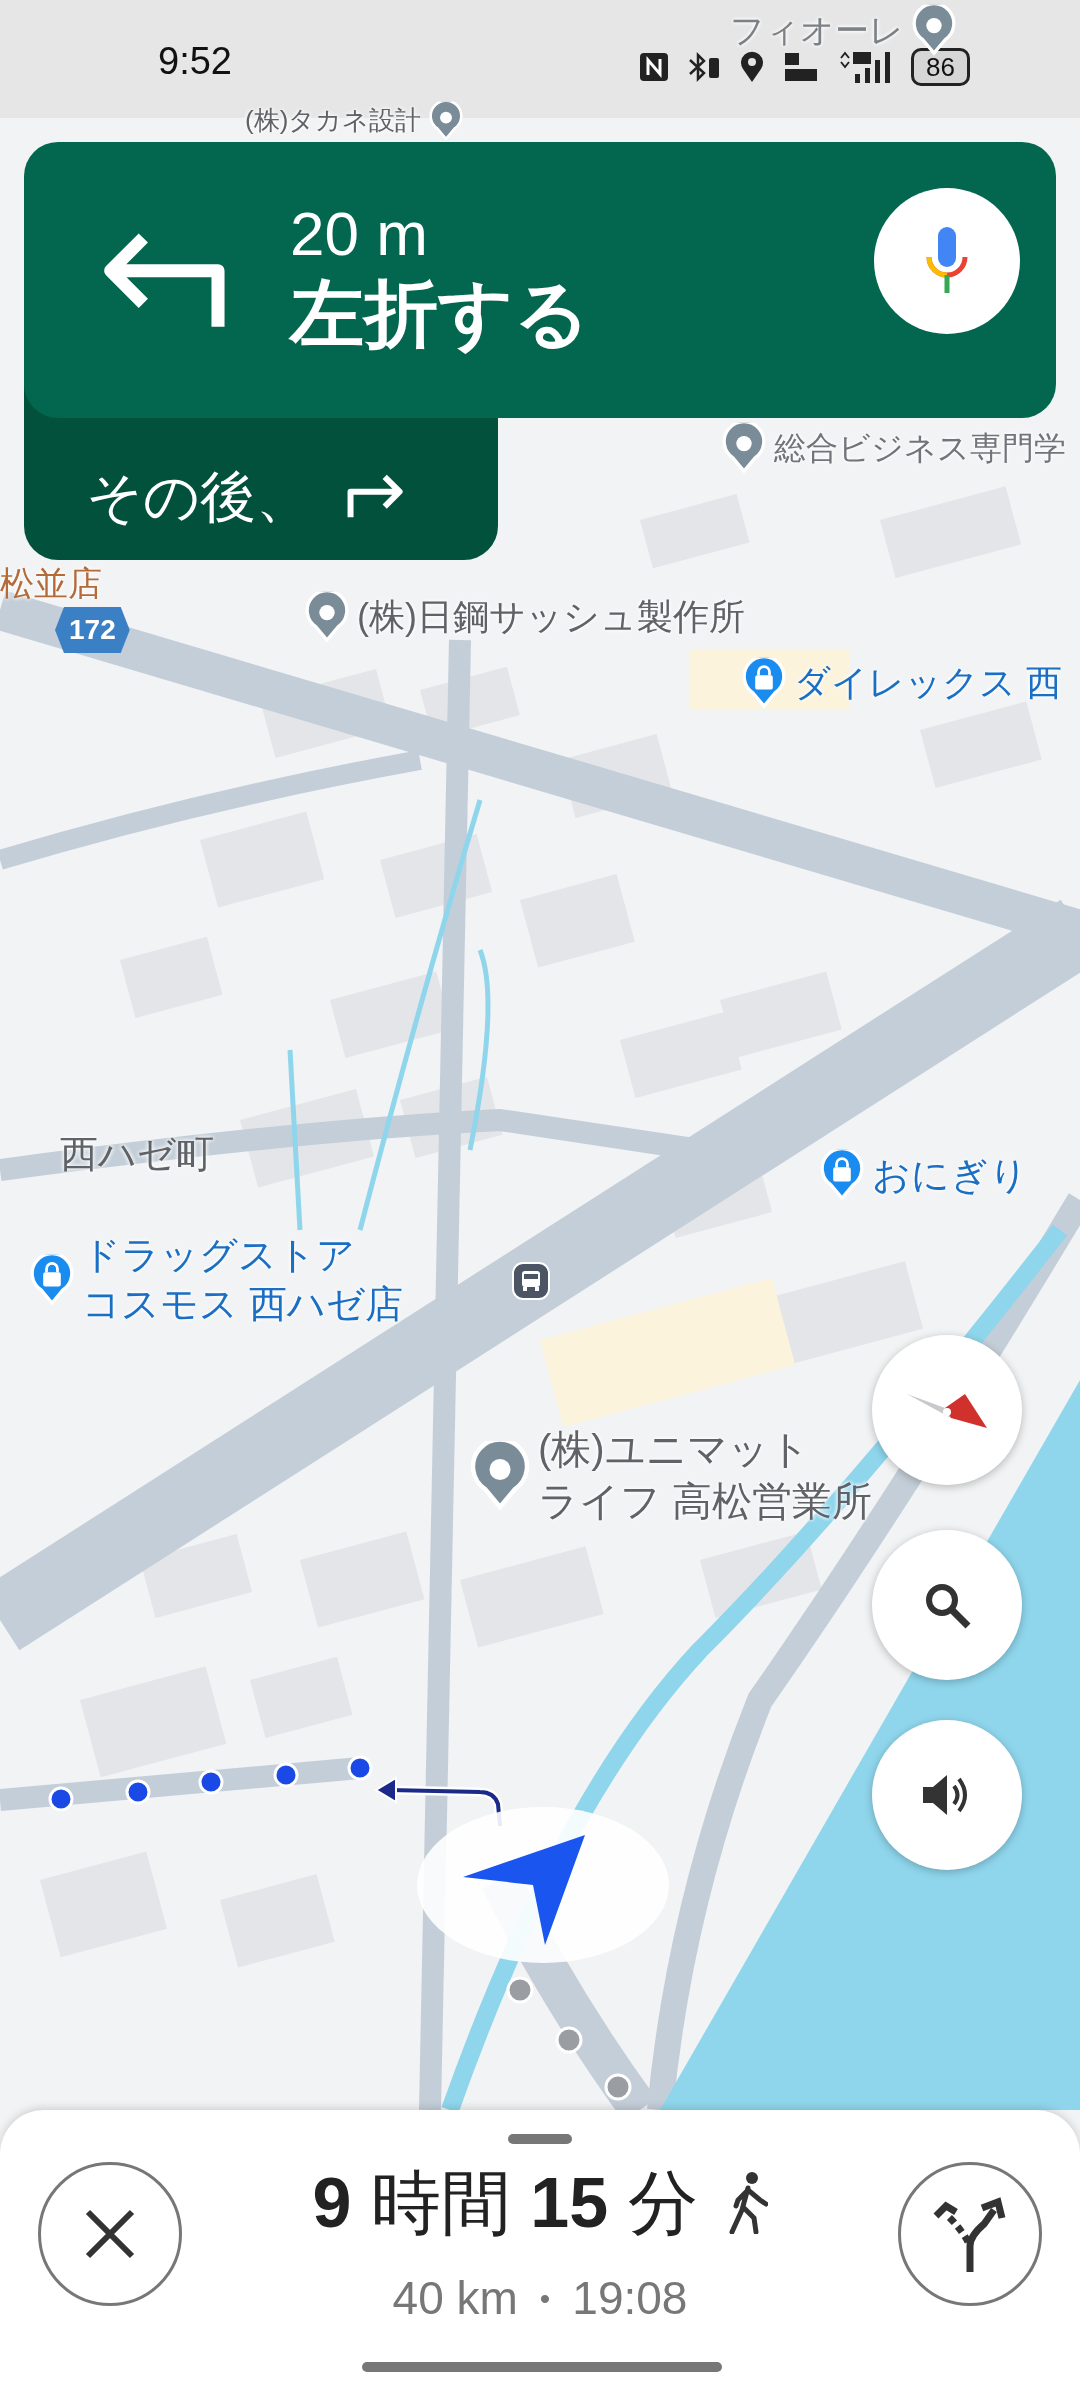  What do you see at coordinates (51, 583) in the screenshot?
I see `place-label: 松並店` at bounding box center [51, 583].